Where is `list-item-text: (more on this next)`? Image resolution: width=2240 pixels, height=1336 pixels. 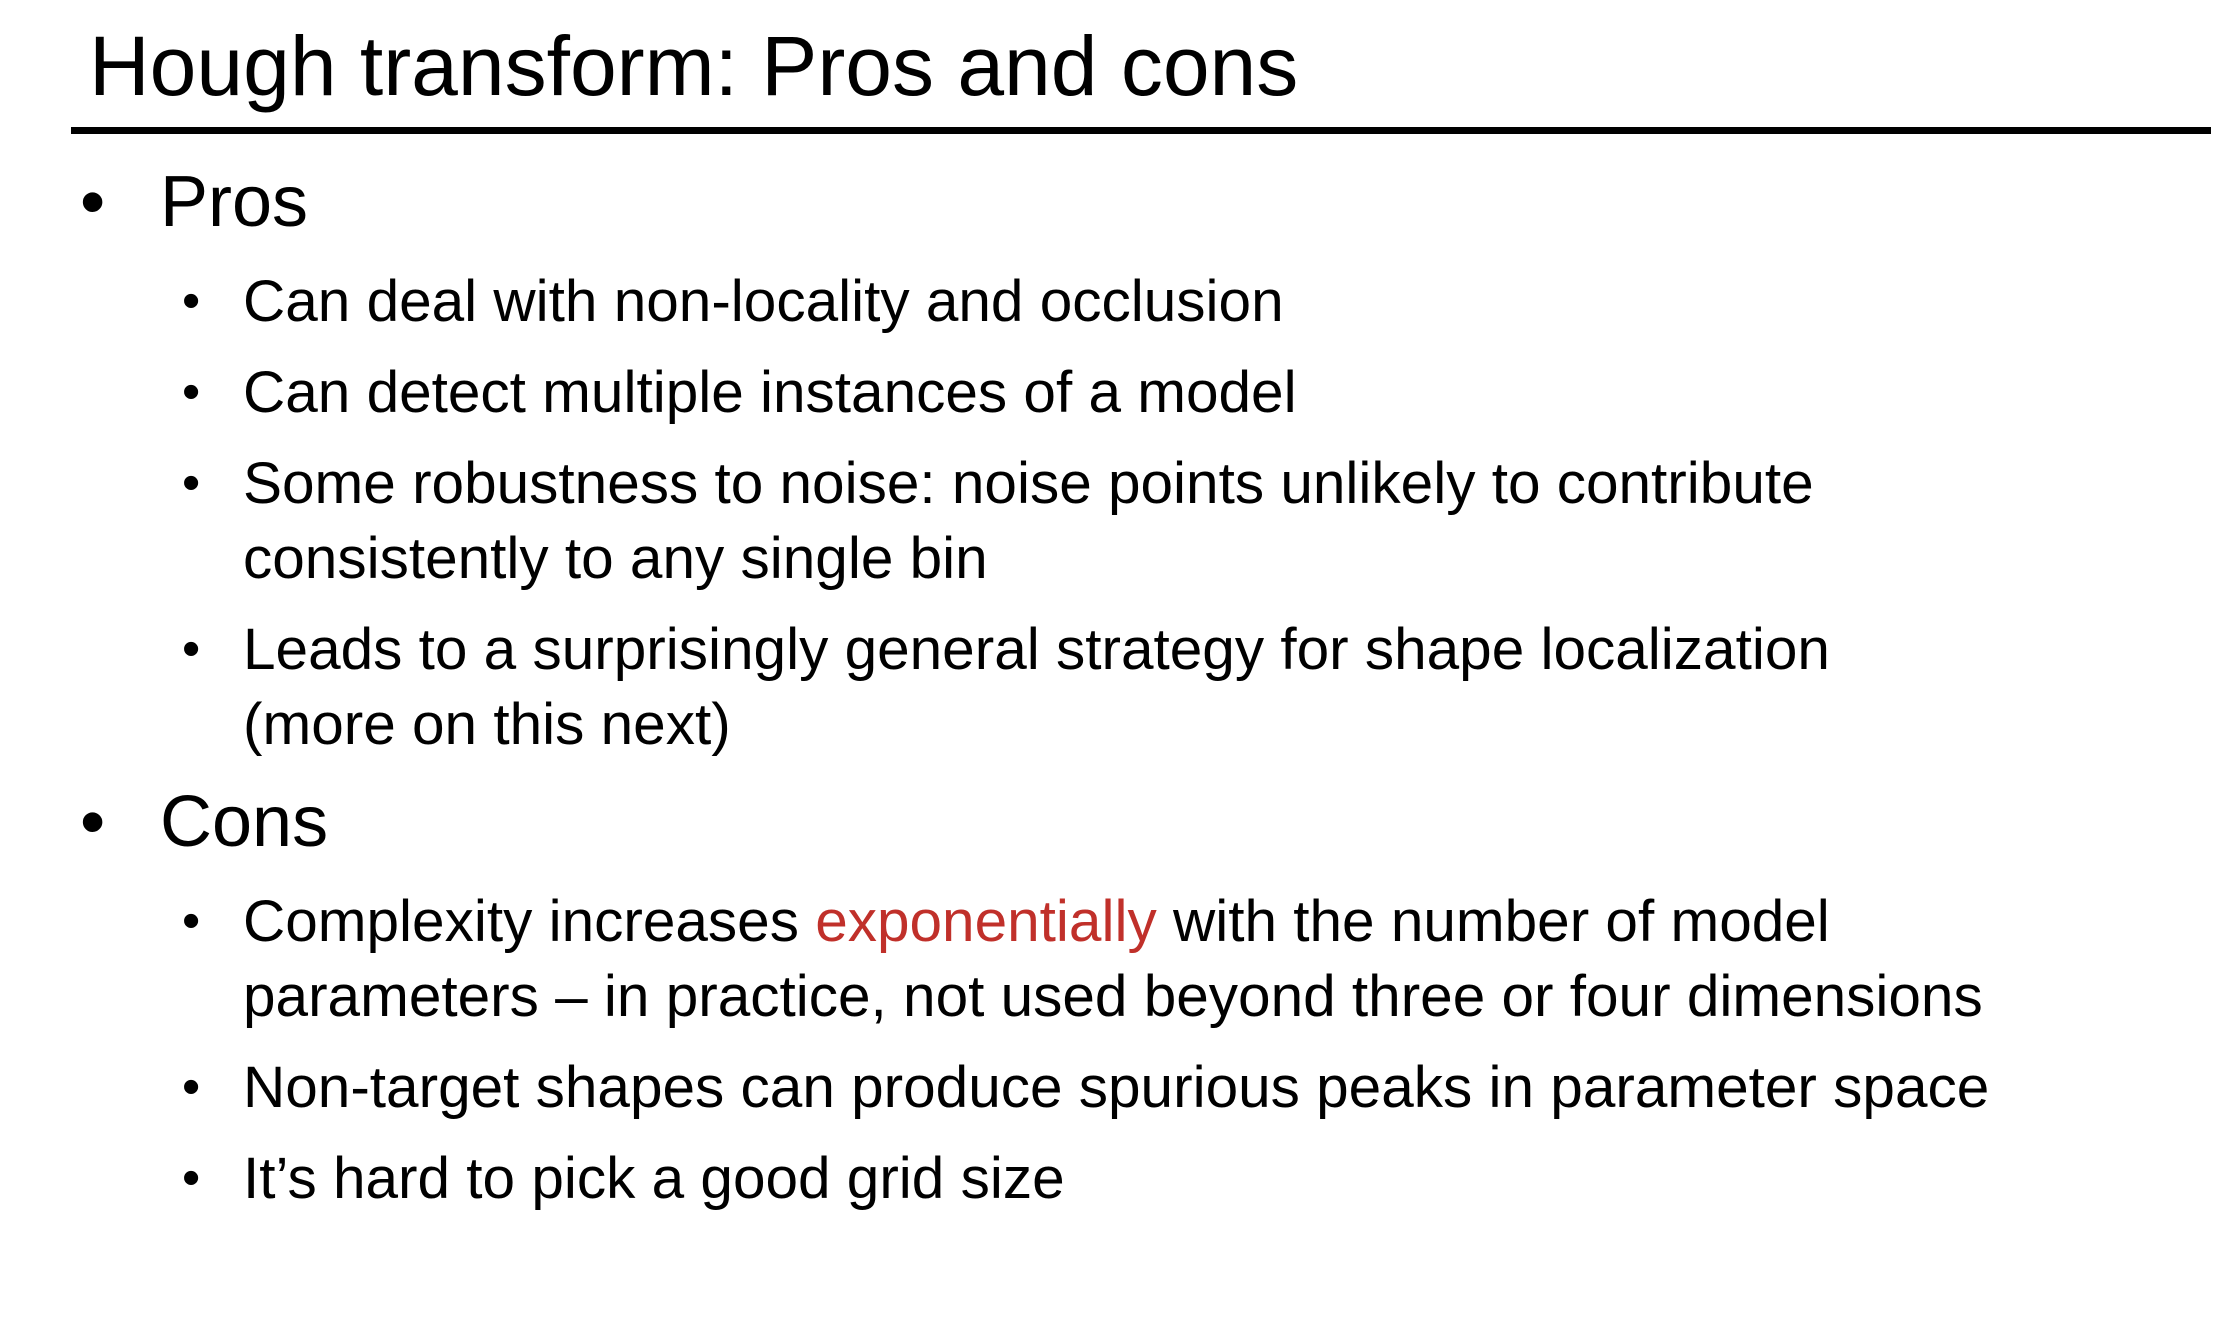 list-item-text: (more on this next) is located at coordinates (487, 724).